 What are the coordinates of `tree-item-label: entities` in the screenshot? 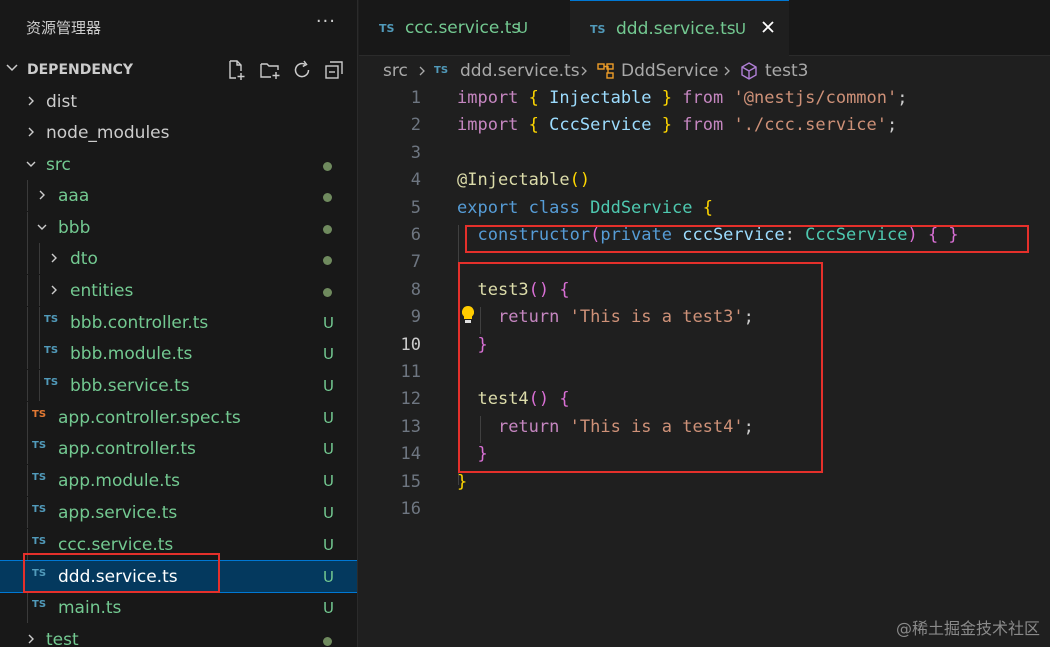 It's located at (102, 291).